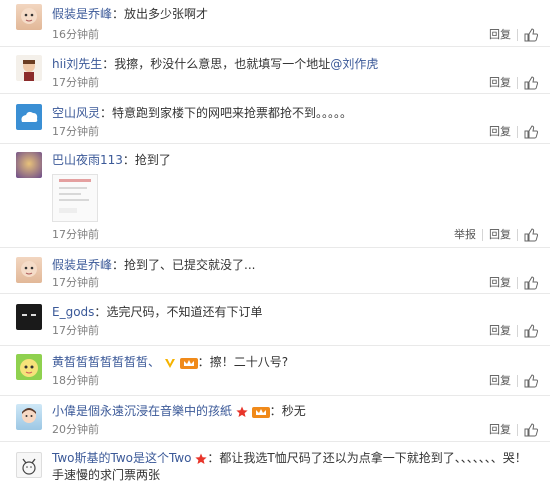  Describe the element at coordinates (296, 312) in the screenshot. I see `comment-text: E_gods：选完尺码，不知道还有下订单` at that location.